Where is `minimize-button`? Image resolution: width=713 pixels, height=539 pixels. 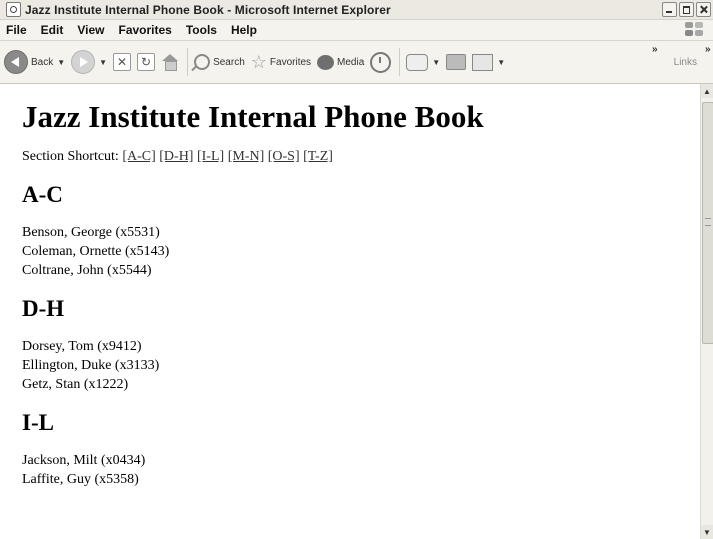
minimize-button is located at coordinates (669, 9).